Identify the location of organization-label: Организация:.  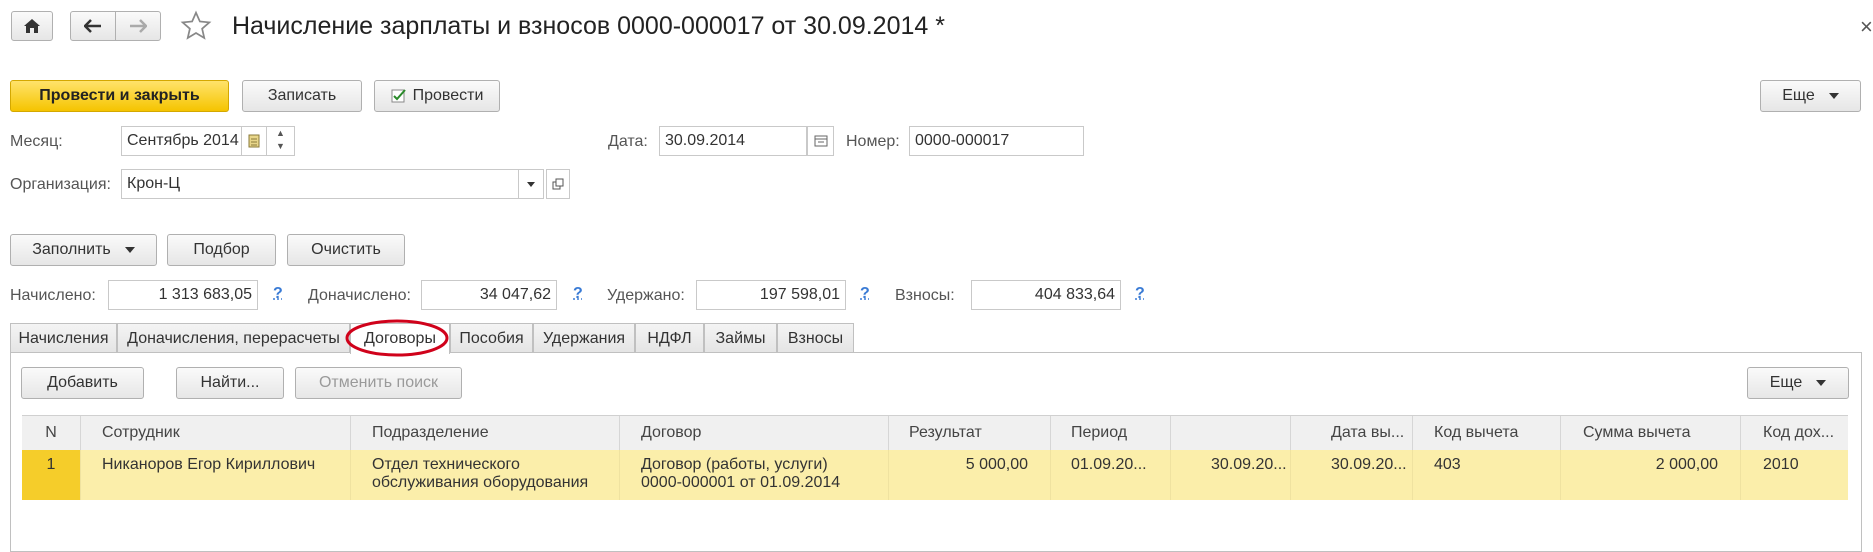
(60, 185).